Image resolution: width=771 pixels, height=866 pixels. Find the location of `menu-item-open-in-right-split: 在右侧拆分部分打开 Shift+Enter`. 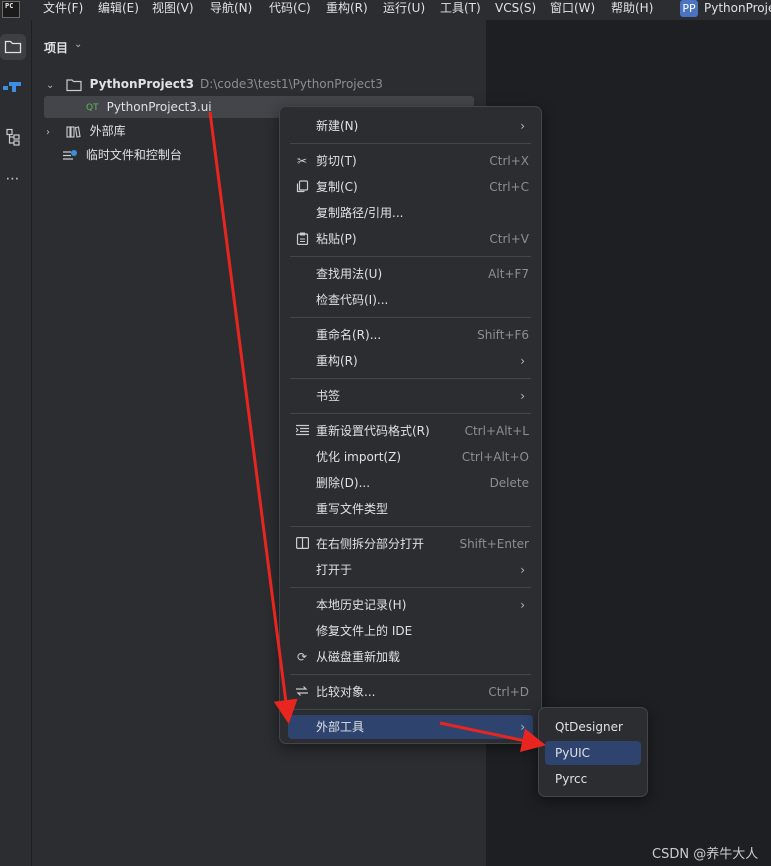

menu-item-open-in-right-split: 在右侧拆分部分打开 Shift+Enter is located at coordinates (410, 544).